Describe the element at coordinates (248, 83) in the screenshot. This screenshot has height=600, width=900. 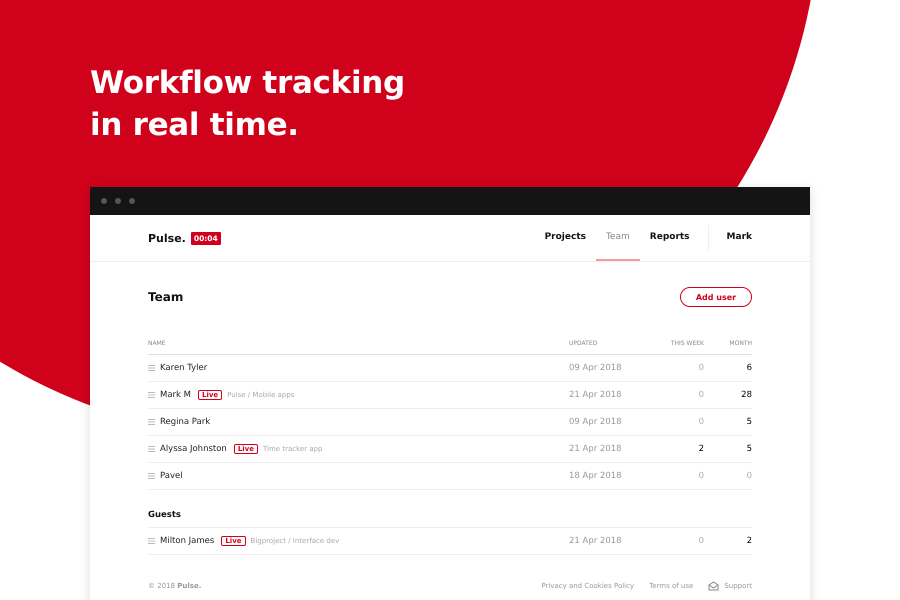
I see `headline: Workflow tracking` at that location.